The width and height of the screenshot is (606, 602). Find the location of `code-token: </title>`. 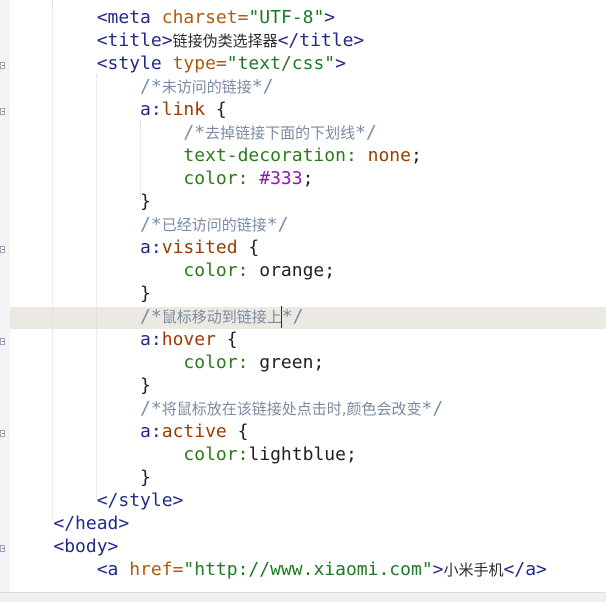

code-token: </title> is located at coordinates (321, 40).